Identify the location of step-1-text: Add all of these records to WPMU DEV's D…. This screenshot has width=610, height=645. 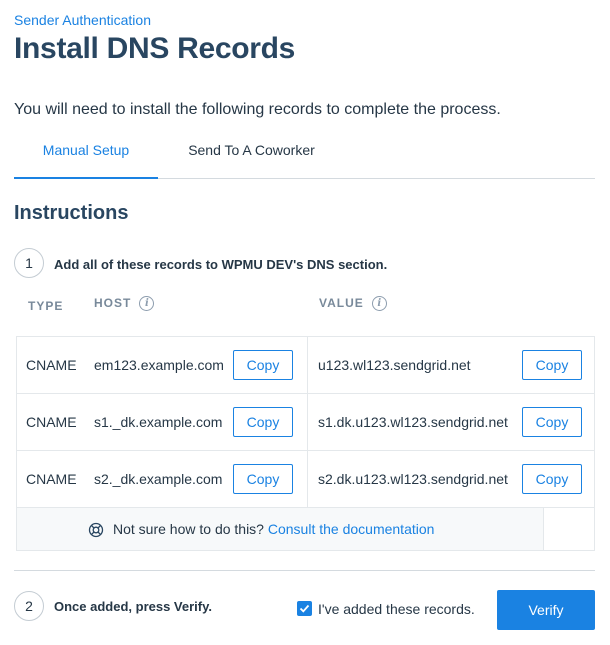
(221, 264).